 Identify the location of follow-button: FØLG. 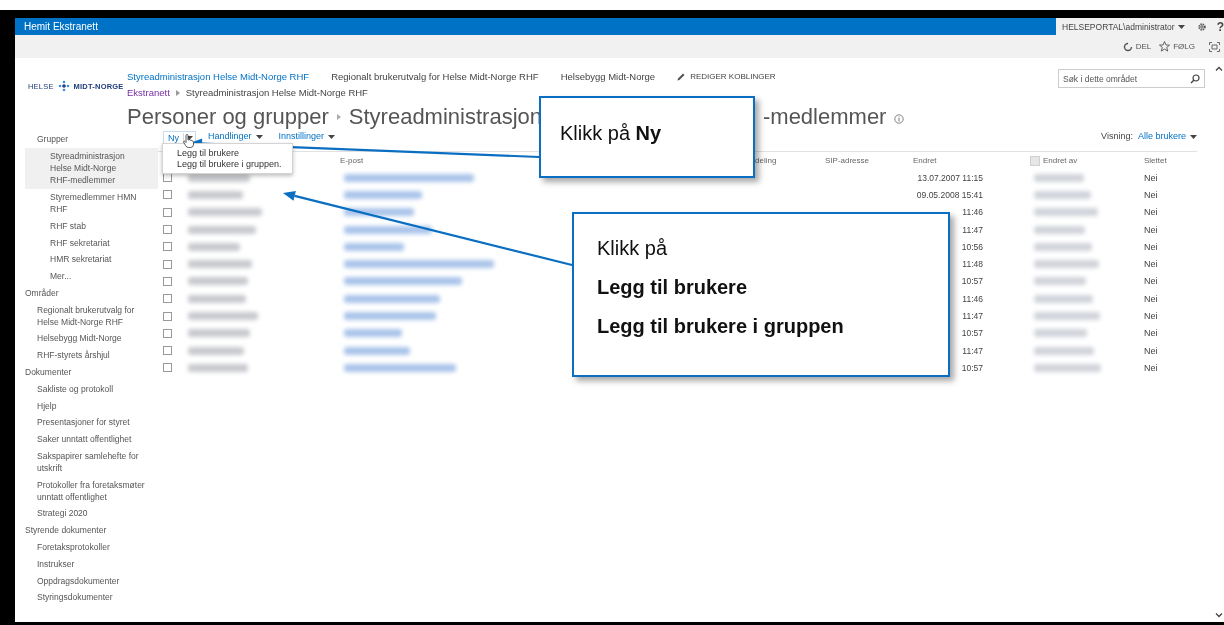
(1177, 46).